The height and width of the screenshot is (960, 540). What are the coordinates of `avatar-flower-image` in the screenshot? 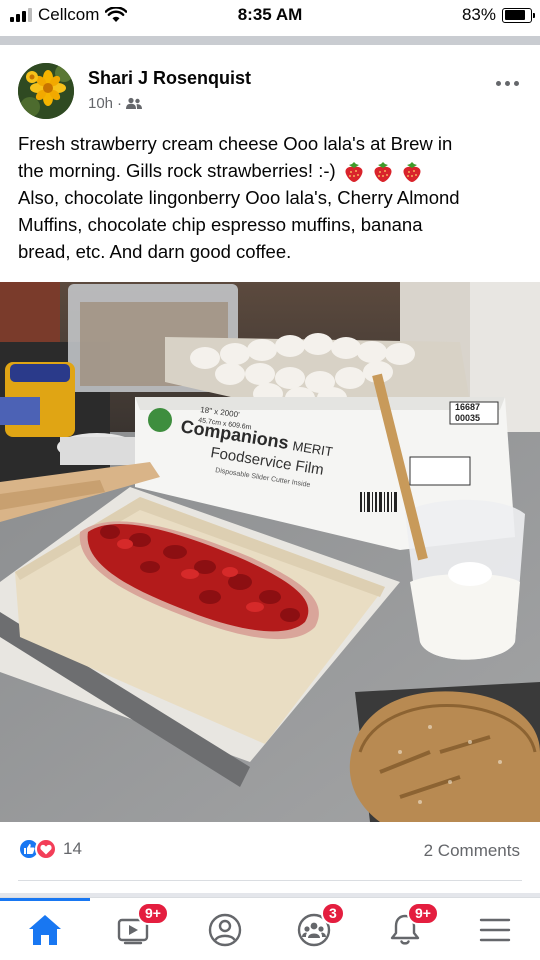 It's located at (46, 91).